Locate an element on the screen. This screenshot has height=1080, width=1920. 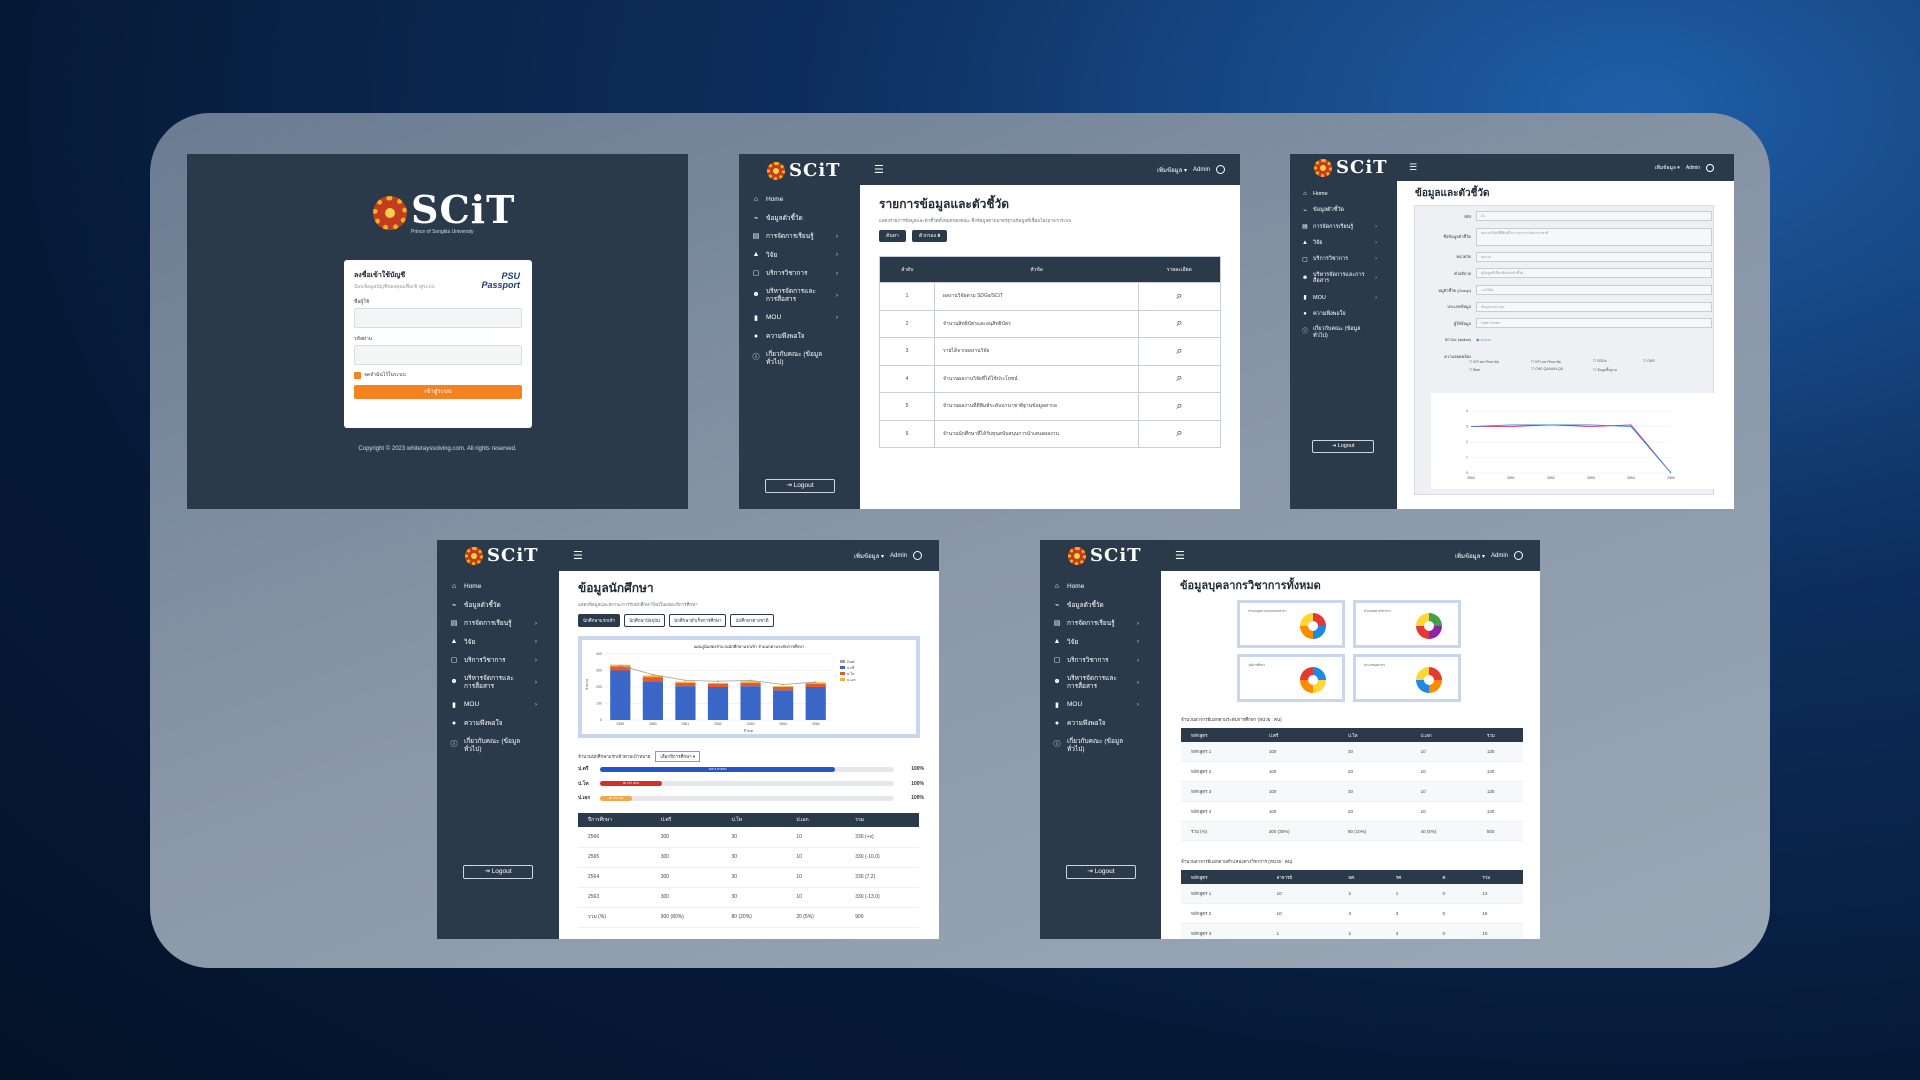
password-input is located at coordinates (438, 355).